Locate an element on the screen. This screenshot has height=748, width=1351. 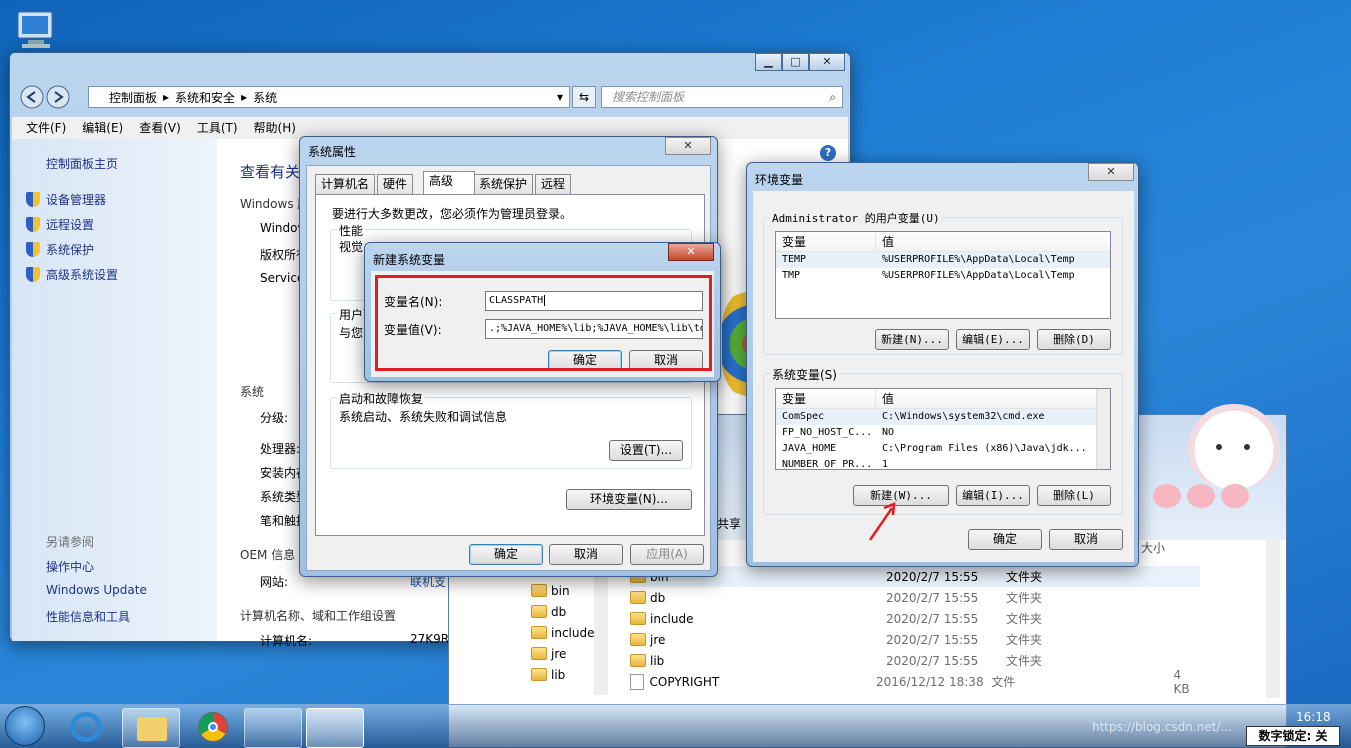
system-properties-taskbar-button is located at coordinates (335, 728).